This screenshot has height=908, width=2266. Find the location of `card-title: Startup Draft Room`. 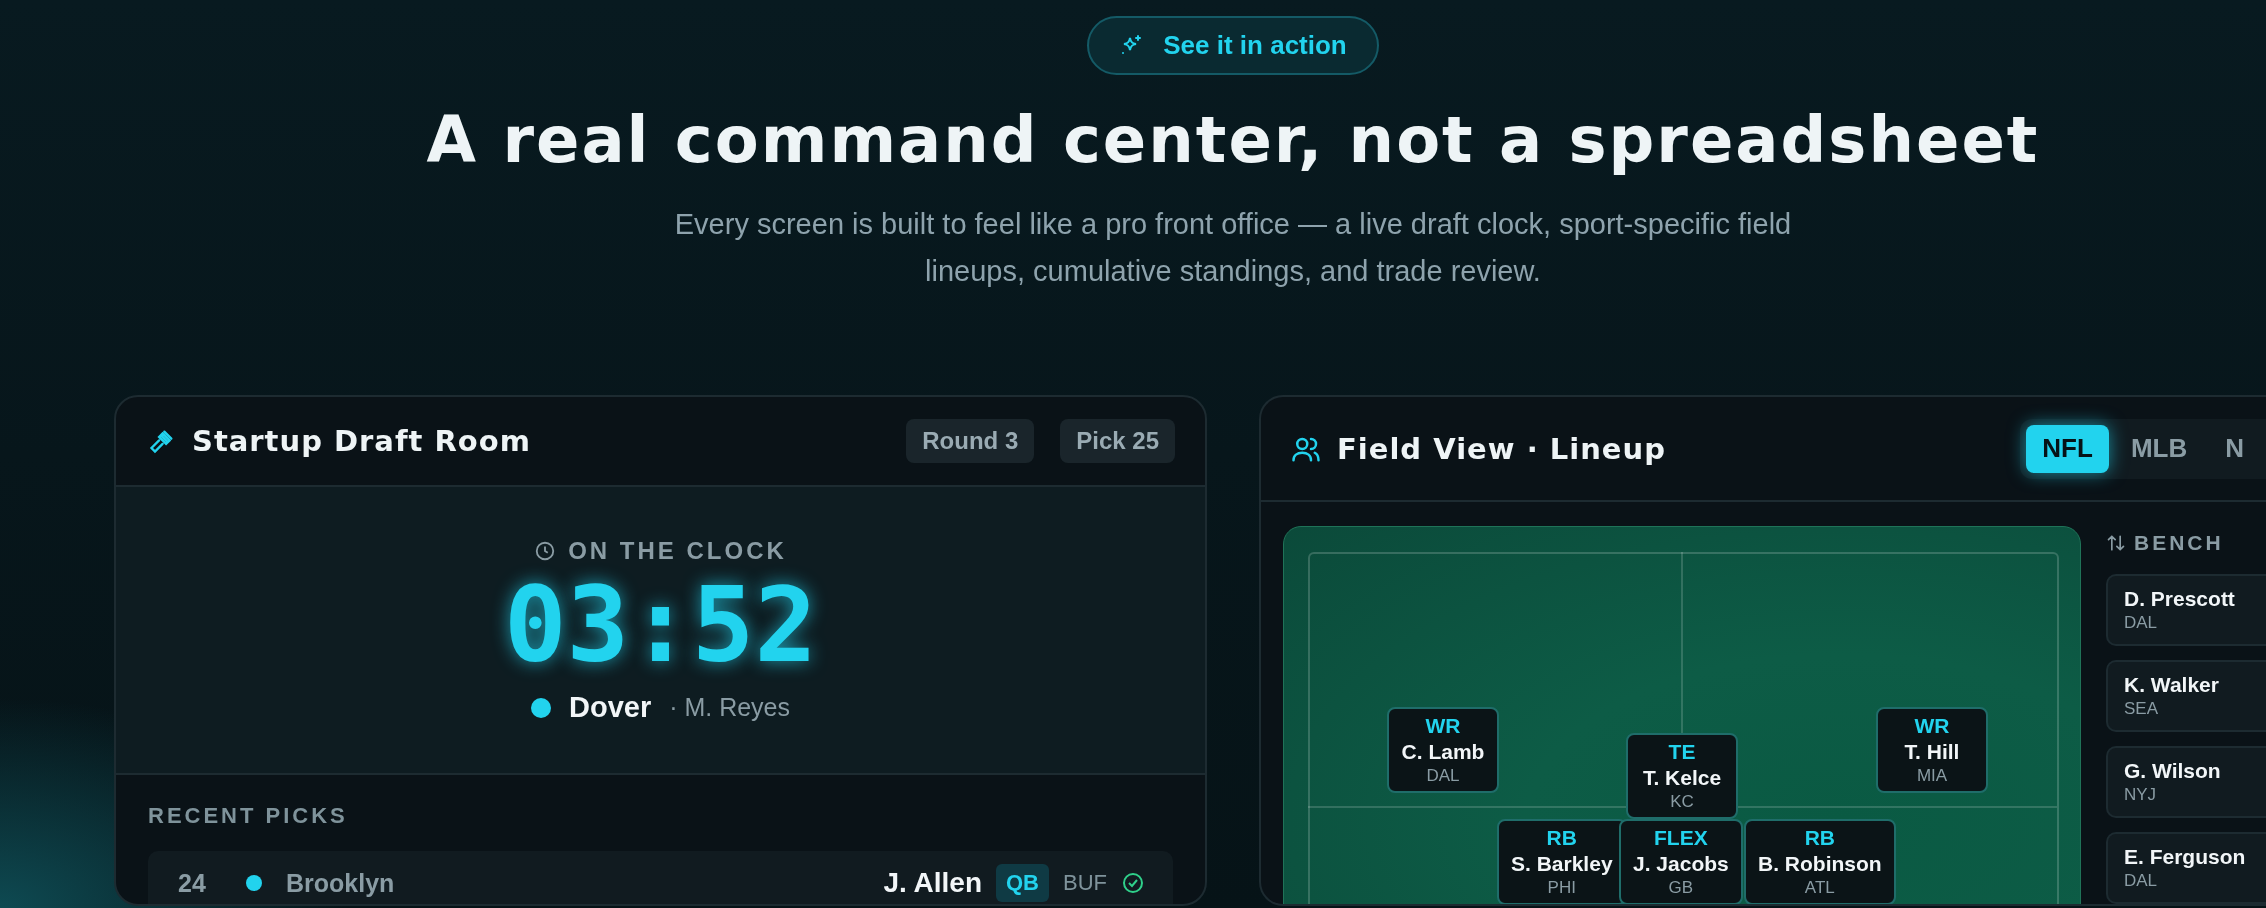

card-title: Startup Draft Room is located at coordinates (362, 441).